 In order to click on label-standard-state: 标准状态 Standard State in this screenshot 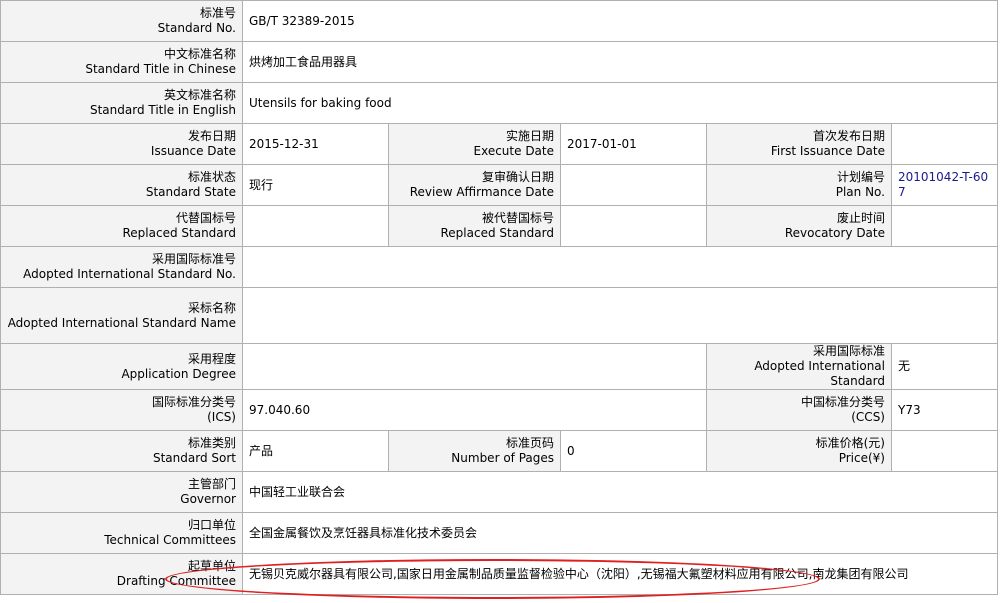, I will do `click(121, 185)`.